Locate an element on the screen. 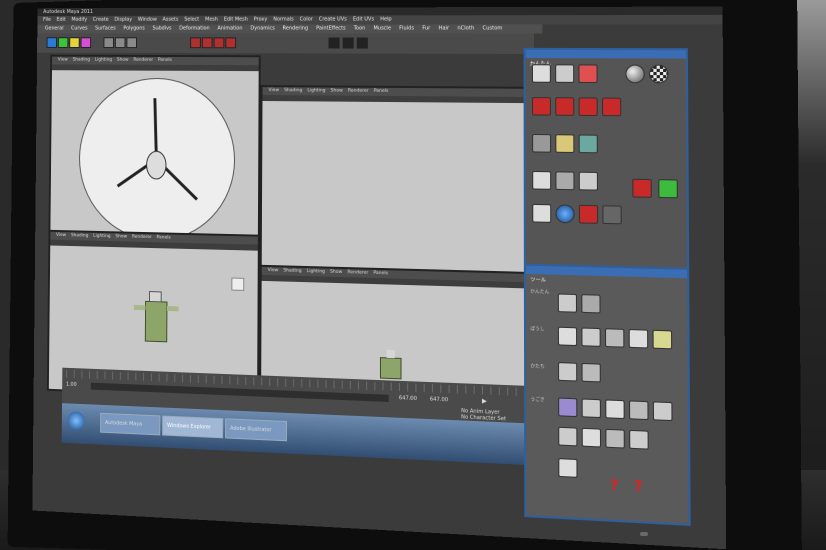  taskbar-item: Windows Explorer is located at coordinates (193, 427).